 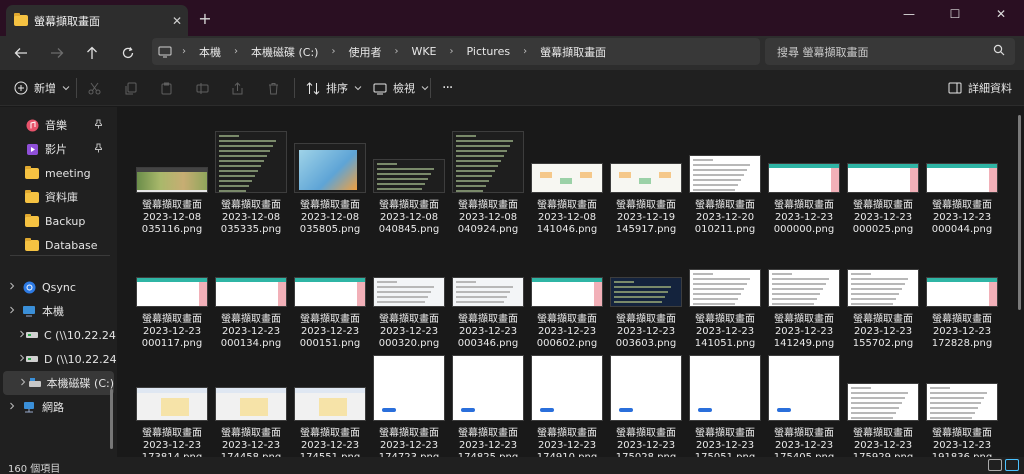 I want to click on file-item: 螢幕擷取畫面 2023-12-08 141046.png, so click(x=567, y=177).